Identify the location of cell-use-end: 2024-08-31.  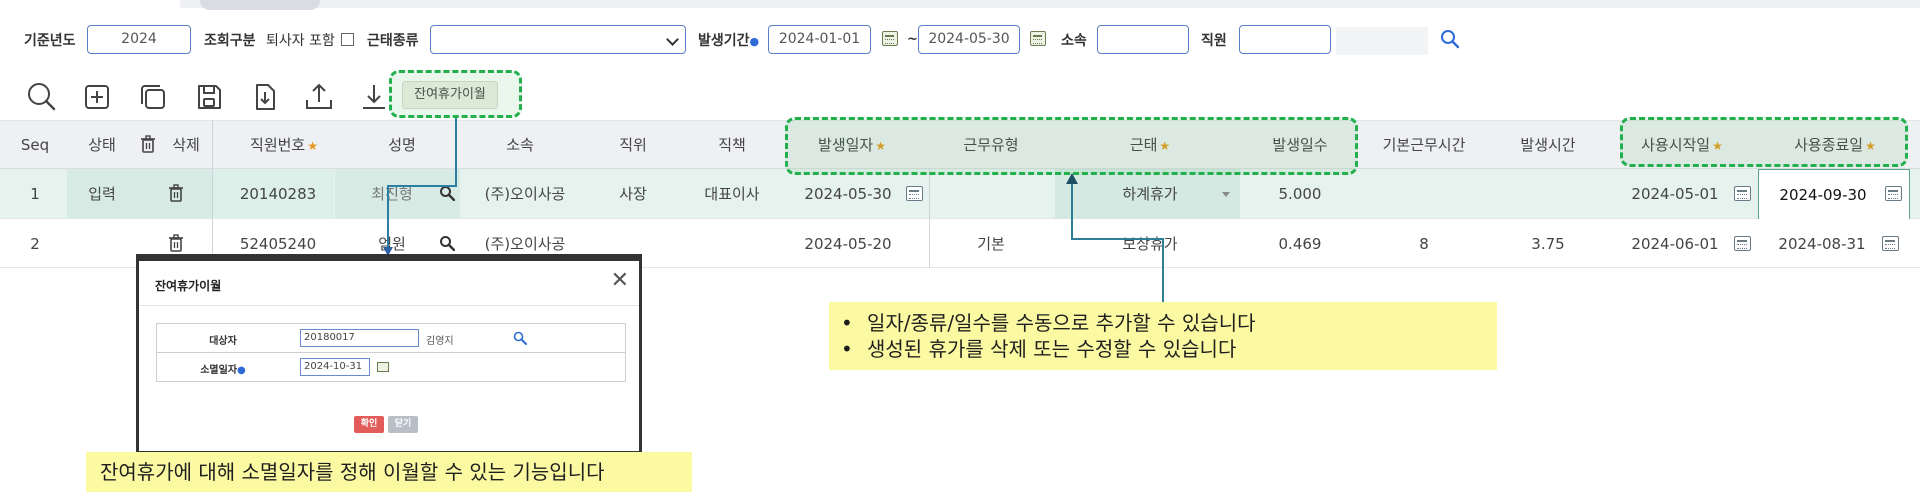
(1822, 244).